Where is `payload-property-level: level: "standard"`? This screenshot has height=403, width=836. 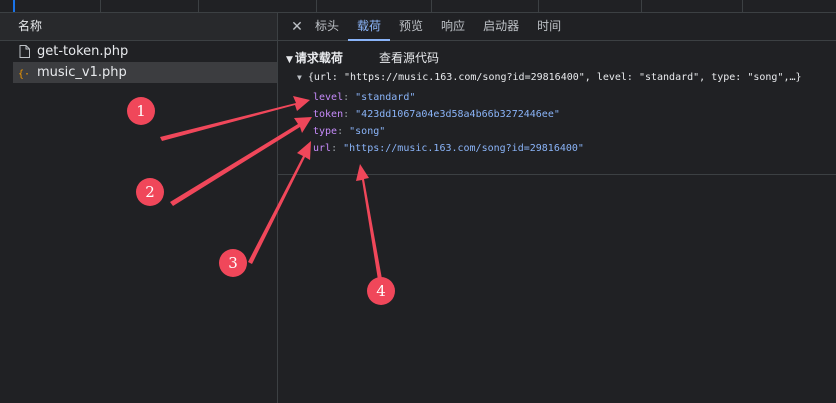
payload-property-level: level: "standard" is located at coordinates (364, 97).